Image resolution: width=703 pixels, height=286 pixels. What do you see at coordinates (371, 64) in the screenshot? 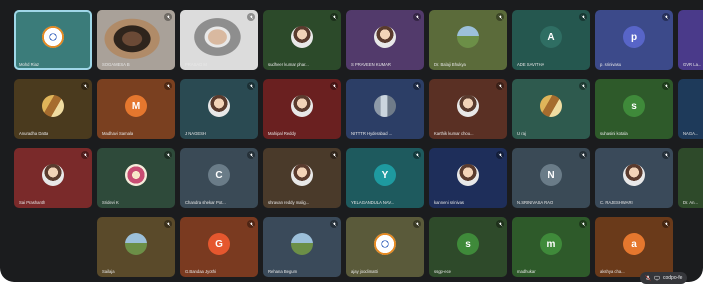
I see `participant-name: S PRAVEEN KUMAR` at bounding box center [371, 64].